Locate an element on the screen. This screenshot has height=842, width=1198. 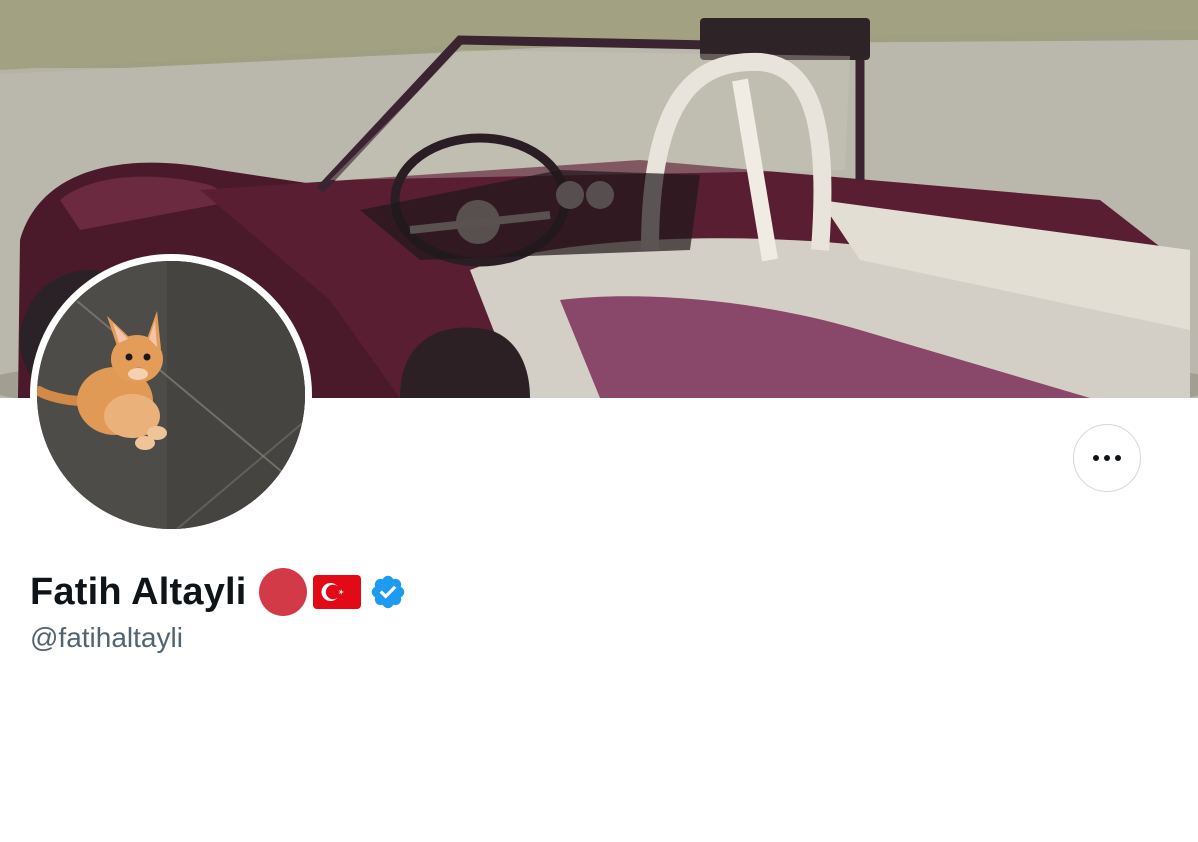
profile-display-name: Fatih Altayli is located at coordinates (138, 591).